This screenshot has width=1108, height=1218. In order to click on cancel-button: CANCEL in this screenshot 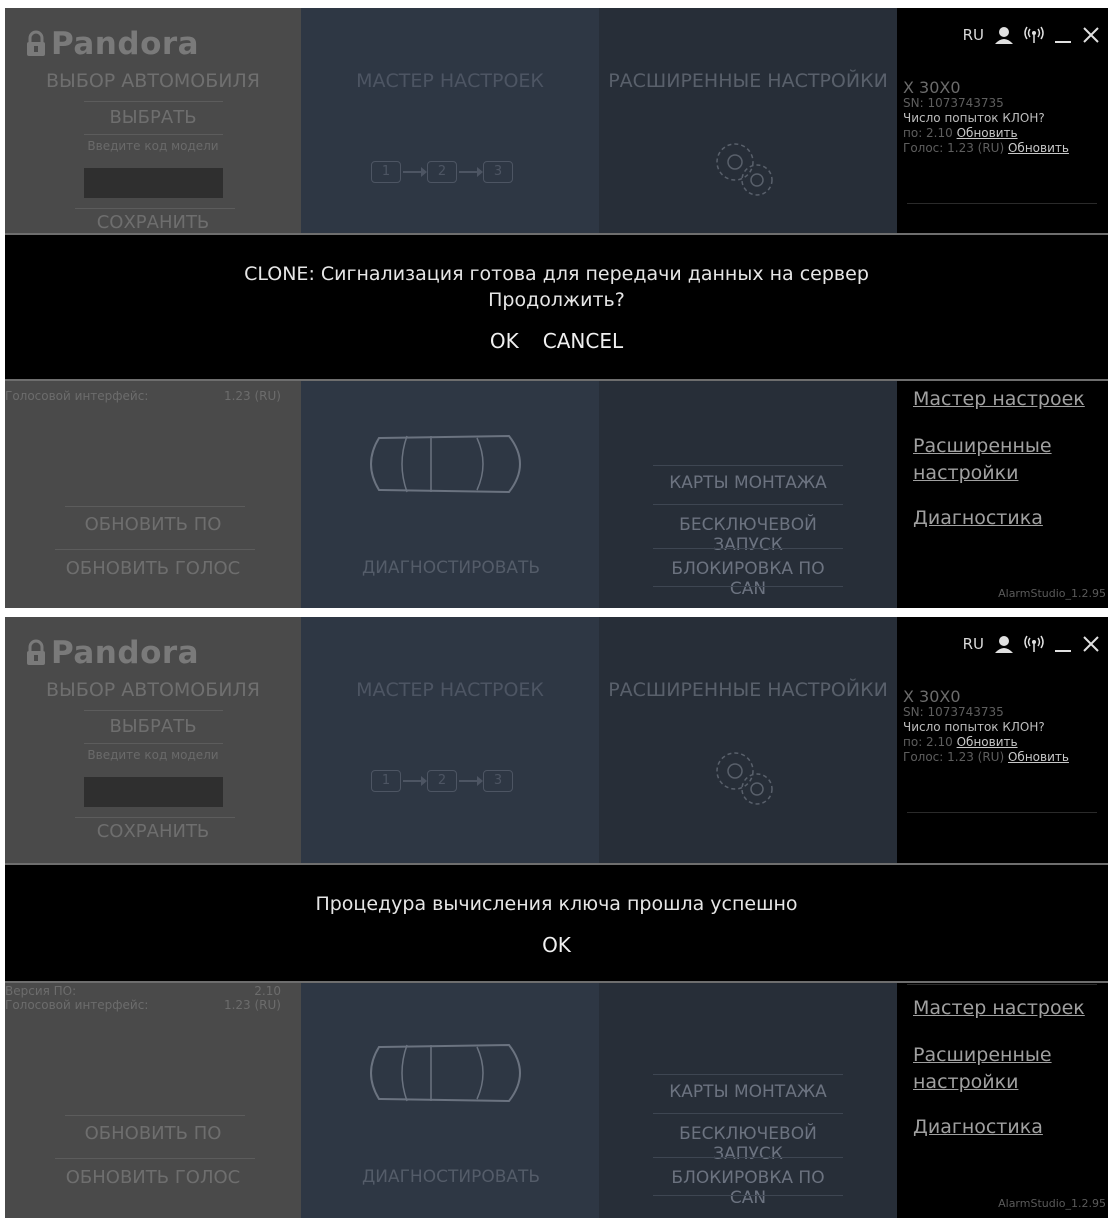, I will do `click(583, 341)`.